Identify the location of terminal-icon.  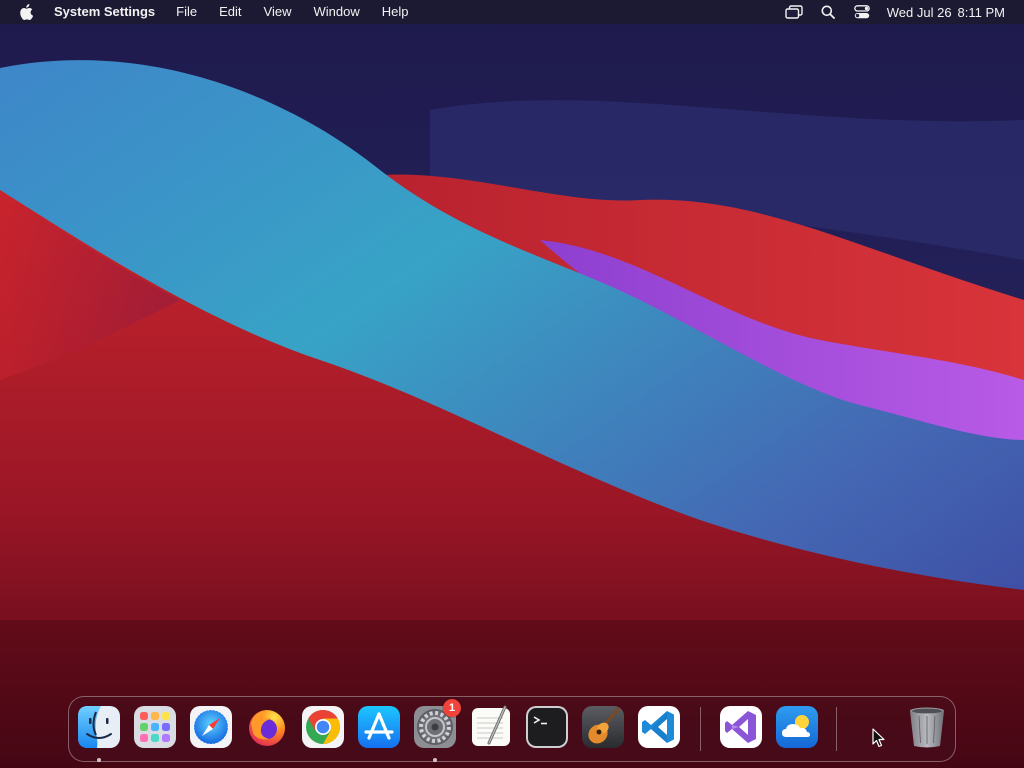
(547, 727).